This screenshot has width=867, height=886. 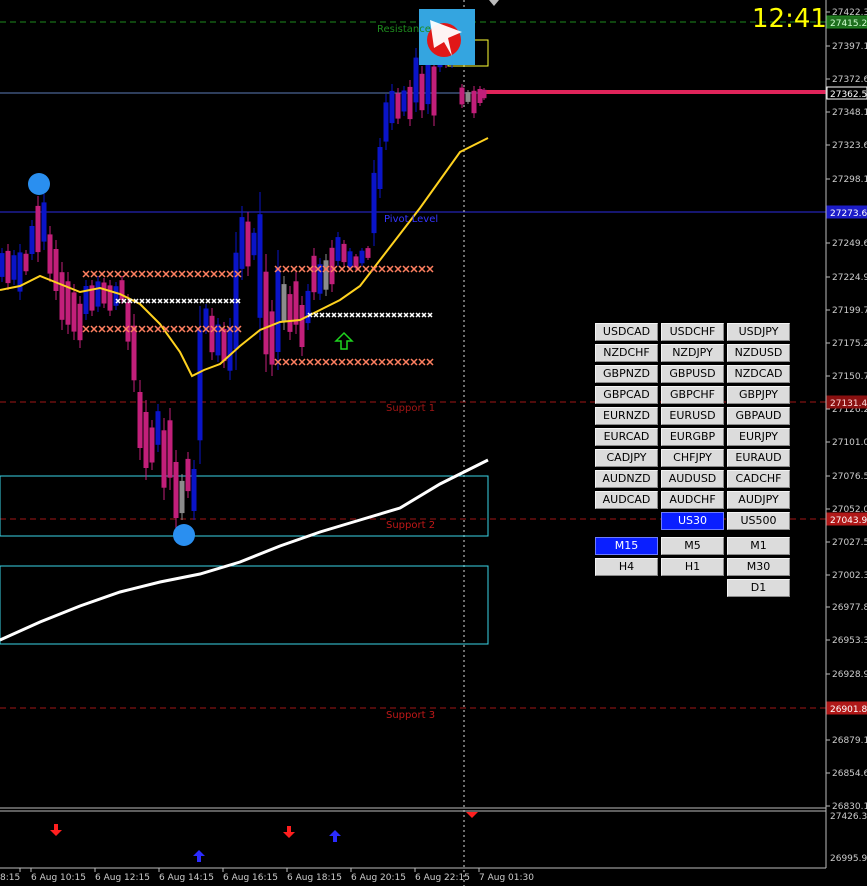 I want to click on timeframe-button-m5: M5, so click(x=692, y=546).